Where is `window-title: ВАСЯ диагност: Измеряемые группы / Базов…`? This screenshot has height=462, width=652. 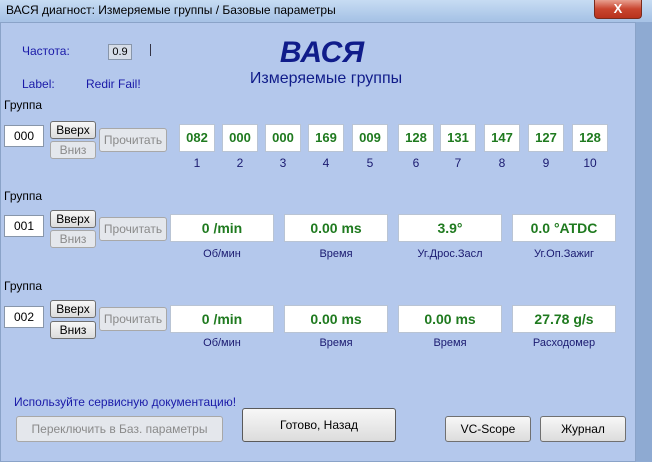
window-title: ВАСЯ диагност: Измеряемые группы / Базов… is located at coordinates (171, 10).